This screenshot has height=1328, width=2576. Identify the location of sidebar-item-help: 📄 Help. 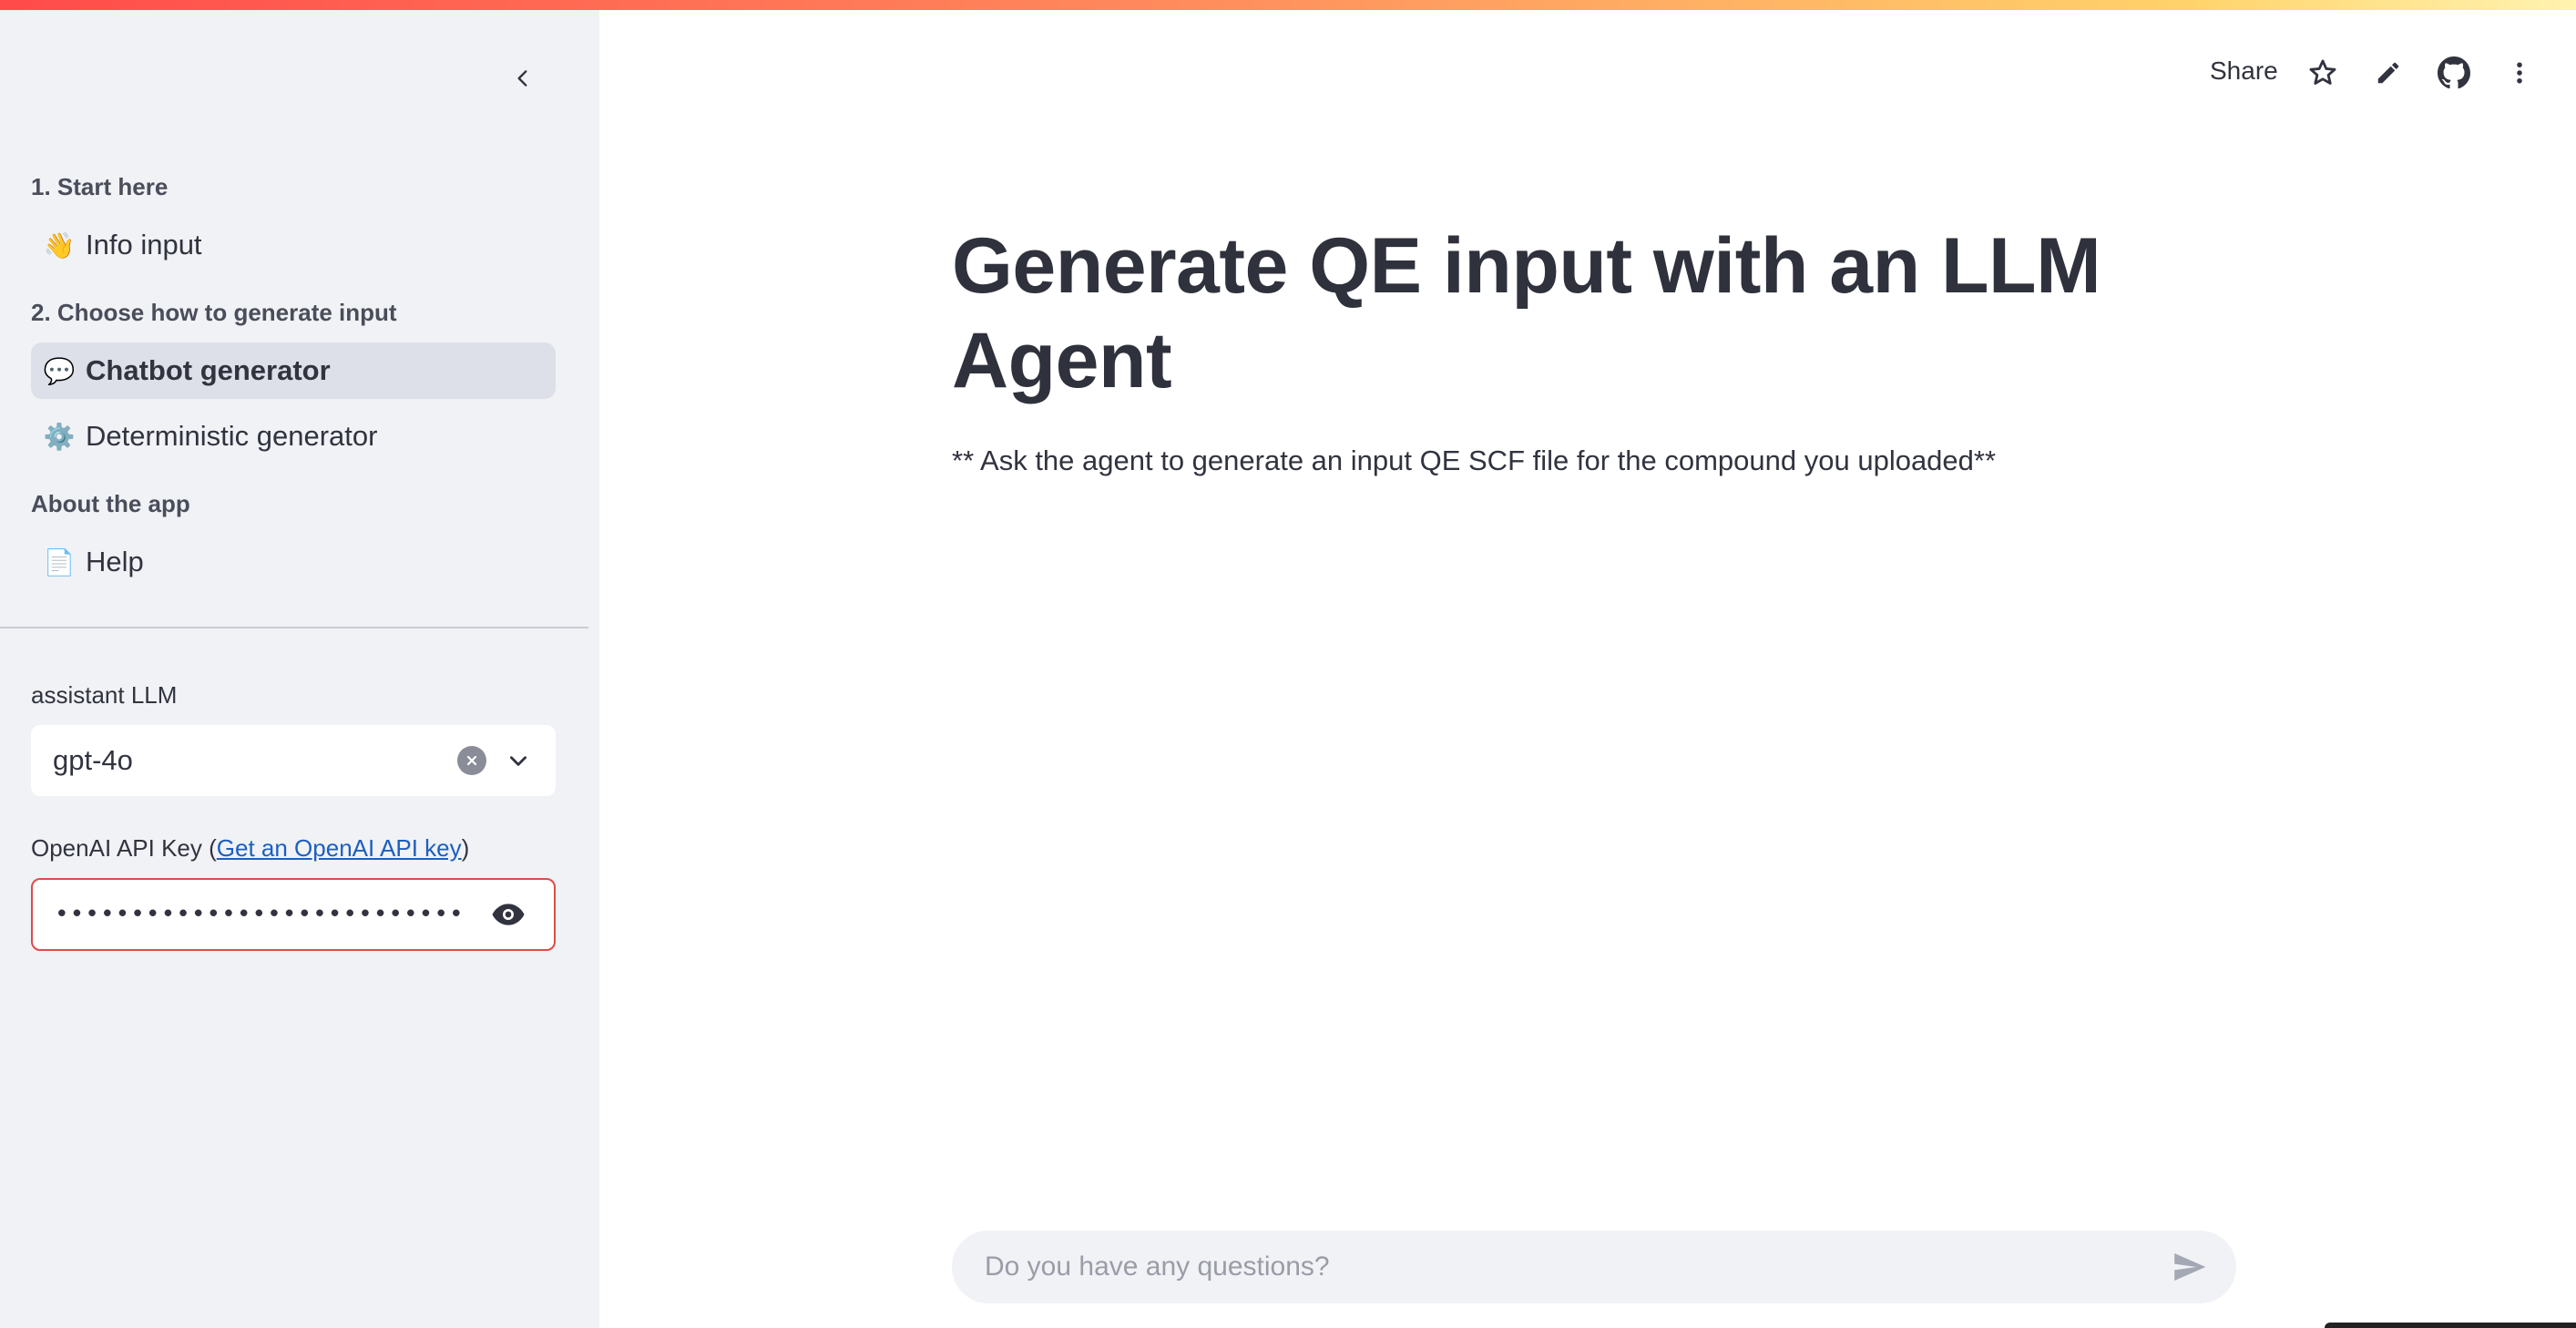
(293, 562).